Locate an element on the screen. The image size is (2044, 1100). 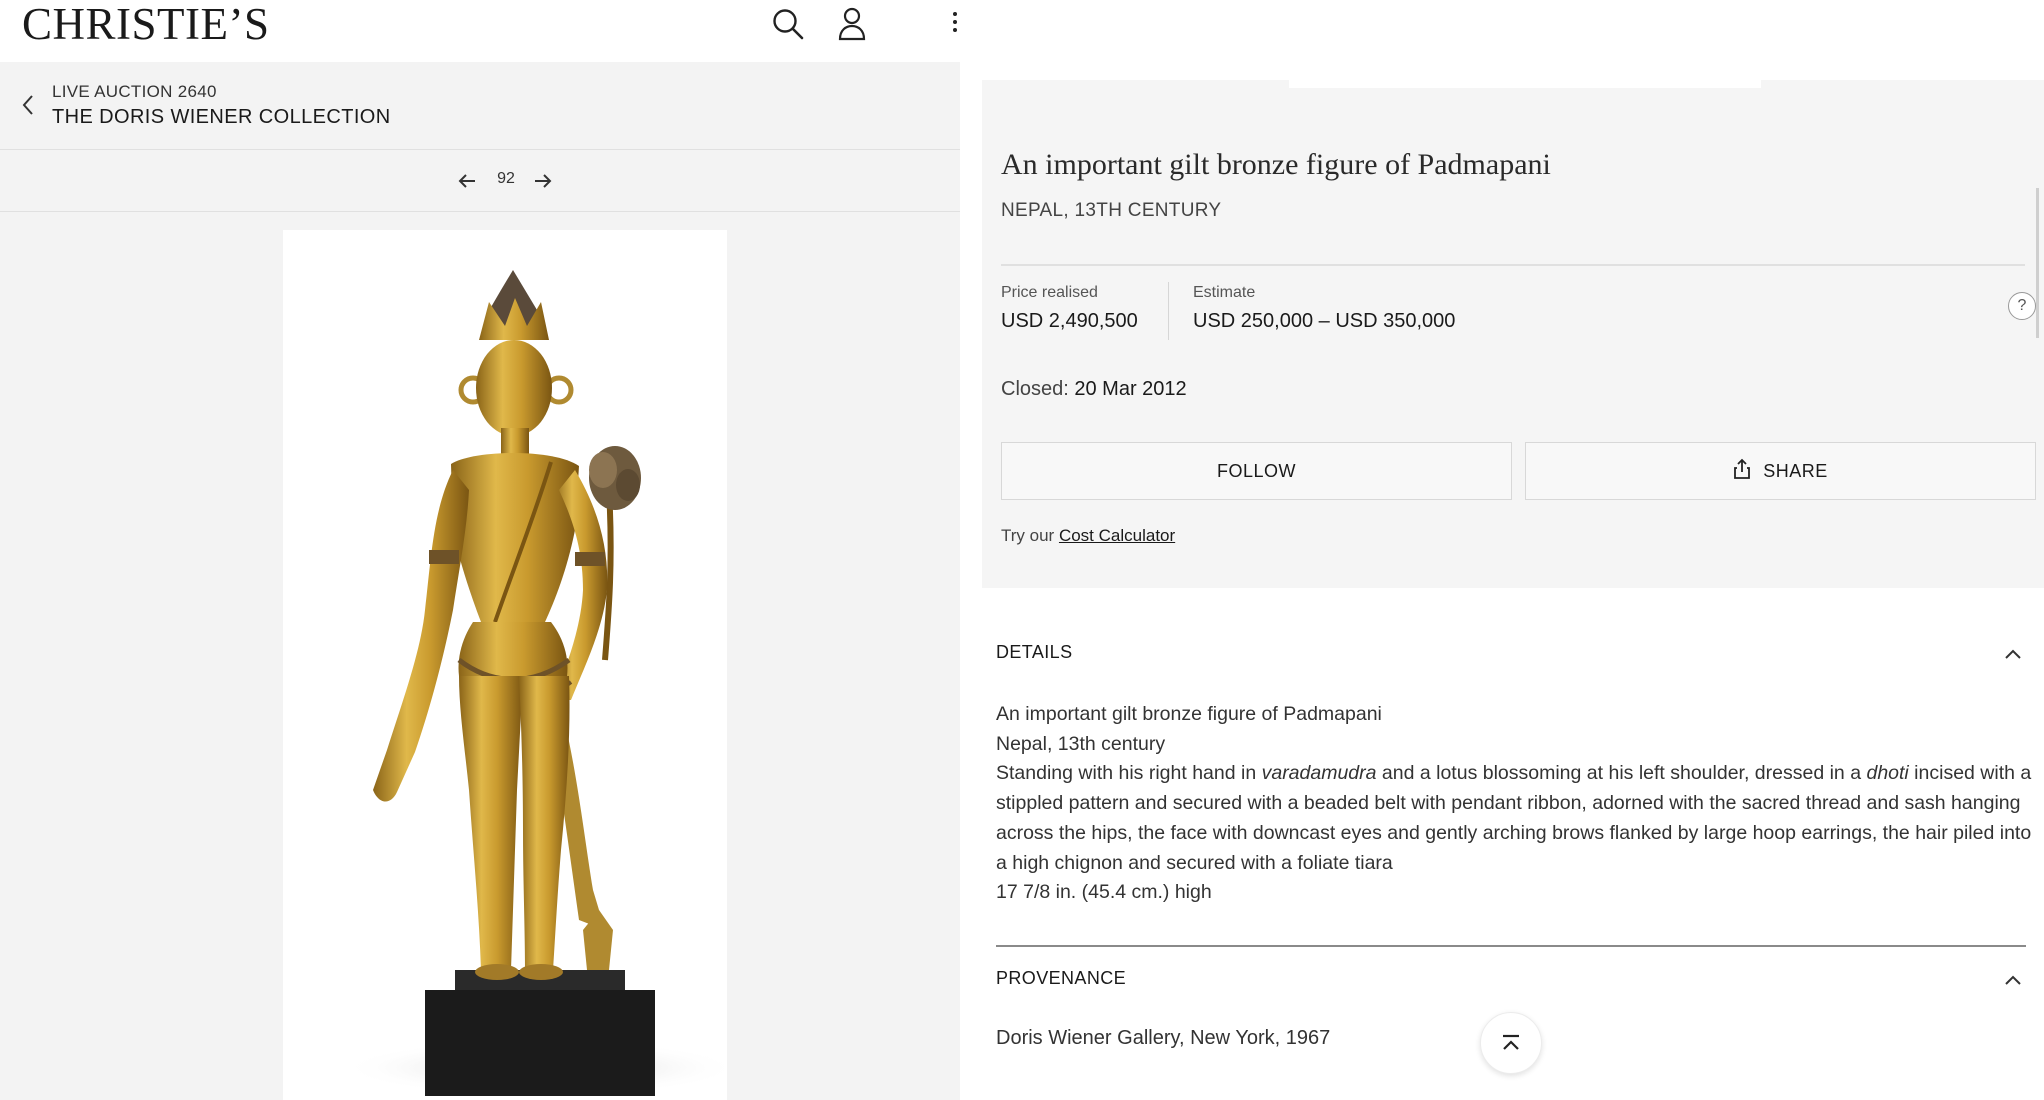
search-icon is located at coordinates (788, 24).